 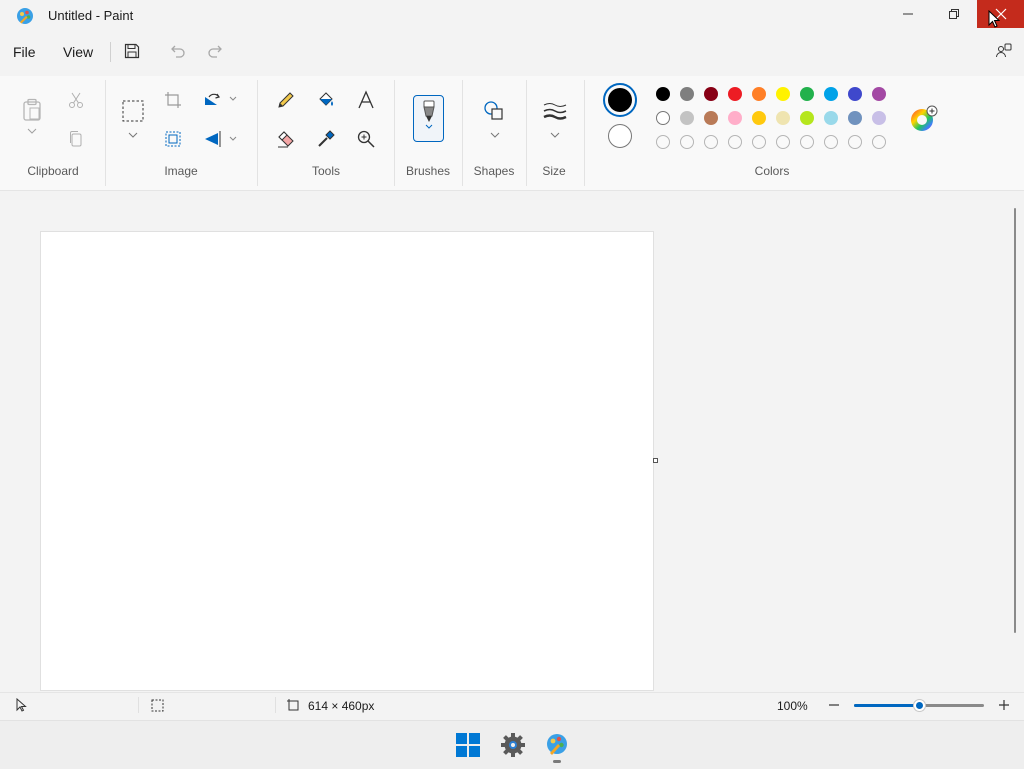 What do you see at coordinates (213, 139) in the screenshot?
I see `flip-button` at bounding box center [213, 139].